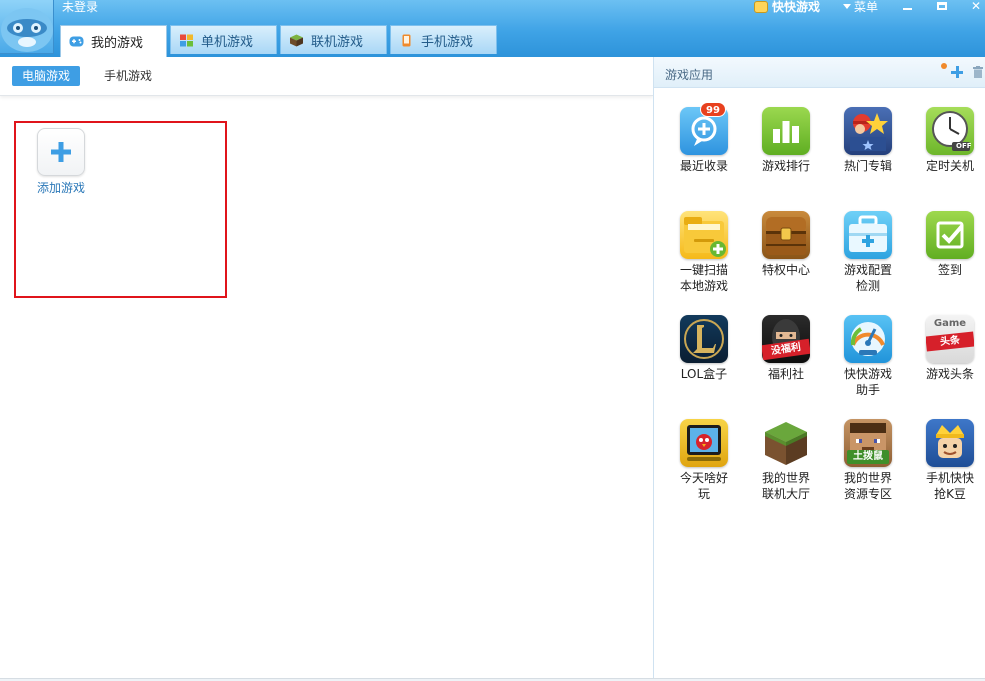 Image resolution: width=985 pixels, height=681 pixels. What do you see at coordinates (785, 270) in the screenshot?
I see `app-label: 特权中心` at bounding box center [785, 270].